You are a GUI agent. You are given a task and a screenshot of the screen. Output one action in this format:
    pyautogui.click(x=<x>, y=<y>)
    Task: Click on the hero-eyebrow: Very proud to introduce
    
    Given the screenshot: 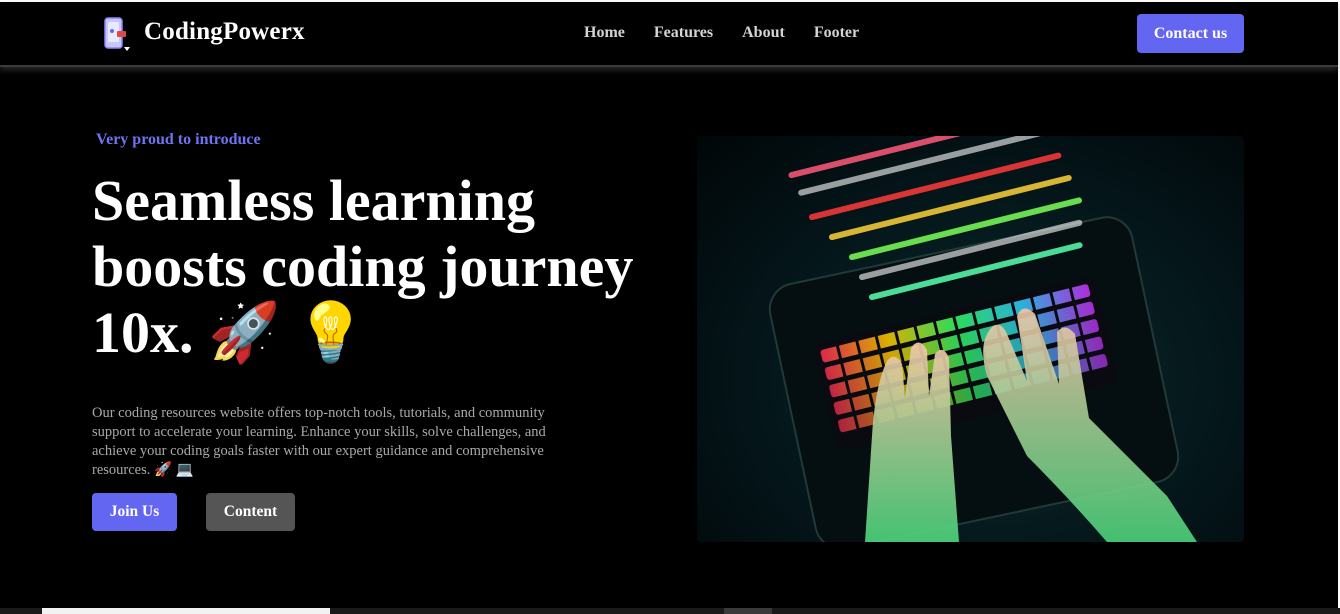 What is the action you would take?
    pyautogui.click(x=178, y=139)
    